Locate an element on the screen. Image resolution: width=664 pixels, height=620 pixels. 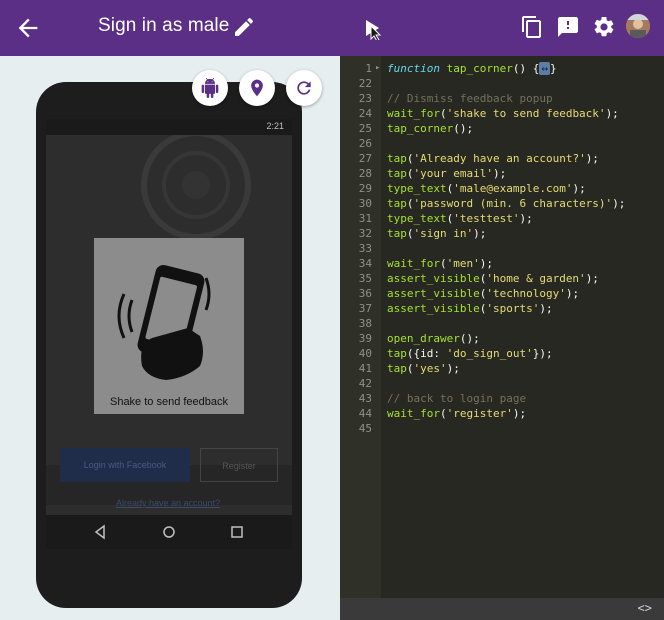
line-source: wait_for('men'); is located at coordinates (440, 263).